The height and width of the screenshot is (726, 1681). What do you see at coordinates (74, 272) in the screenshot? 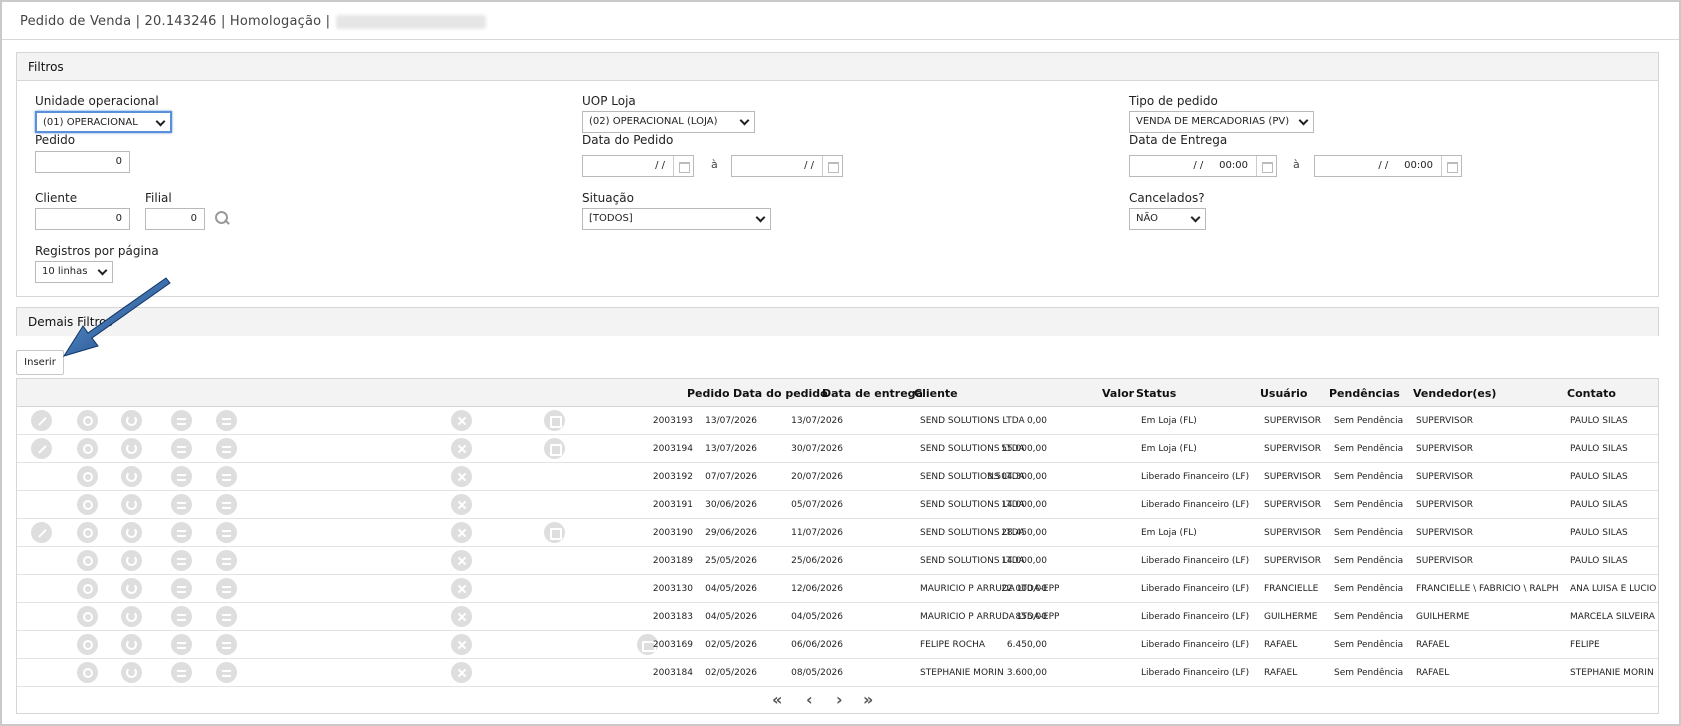
I see `registros-select: 10 linhas` at bounding box center [74, 272].